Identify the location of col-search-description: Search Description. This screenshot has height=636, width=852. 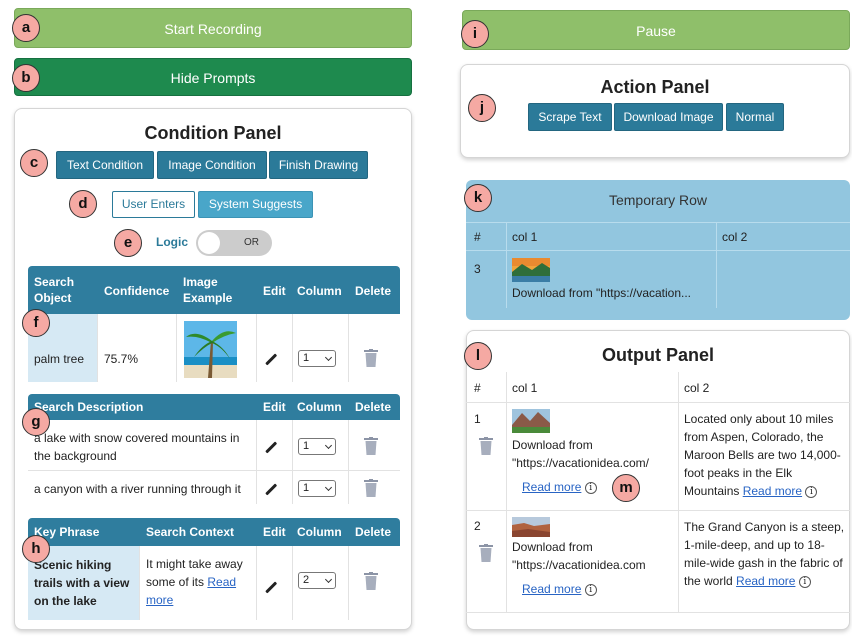
(89, 407).